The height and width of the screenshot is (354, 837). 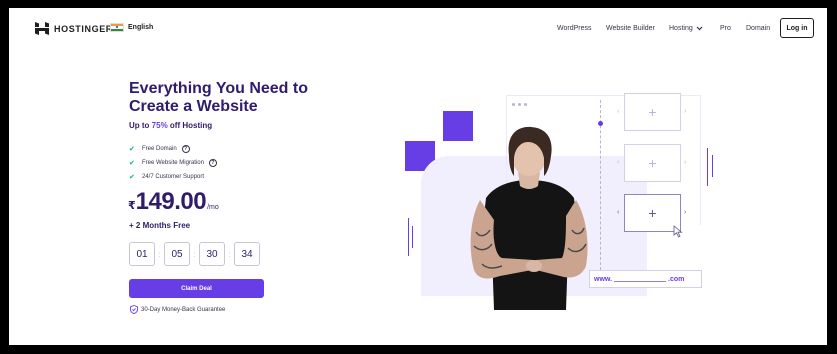 I want to click on promo-discount: 75%, so click(x=159, y=125).